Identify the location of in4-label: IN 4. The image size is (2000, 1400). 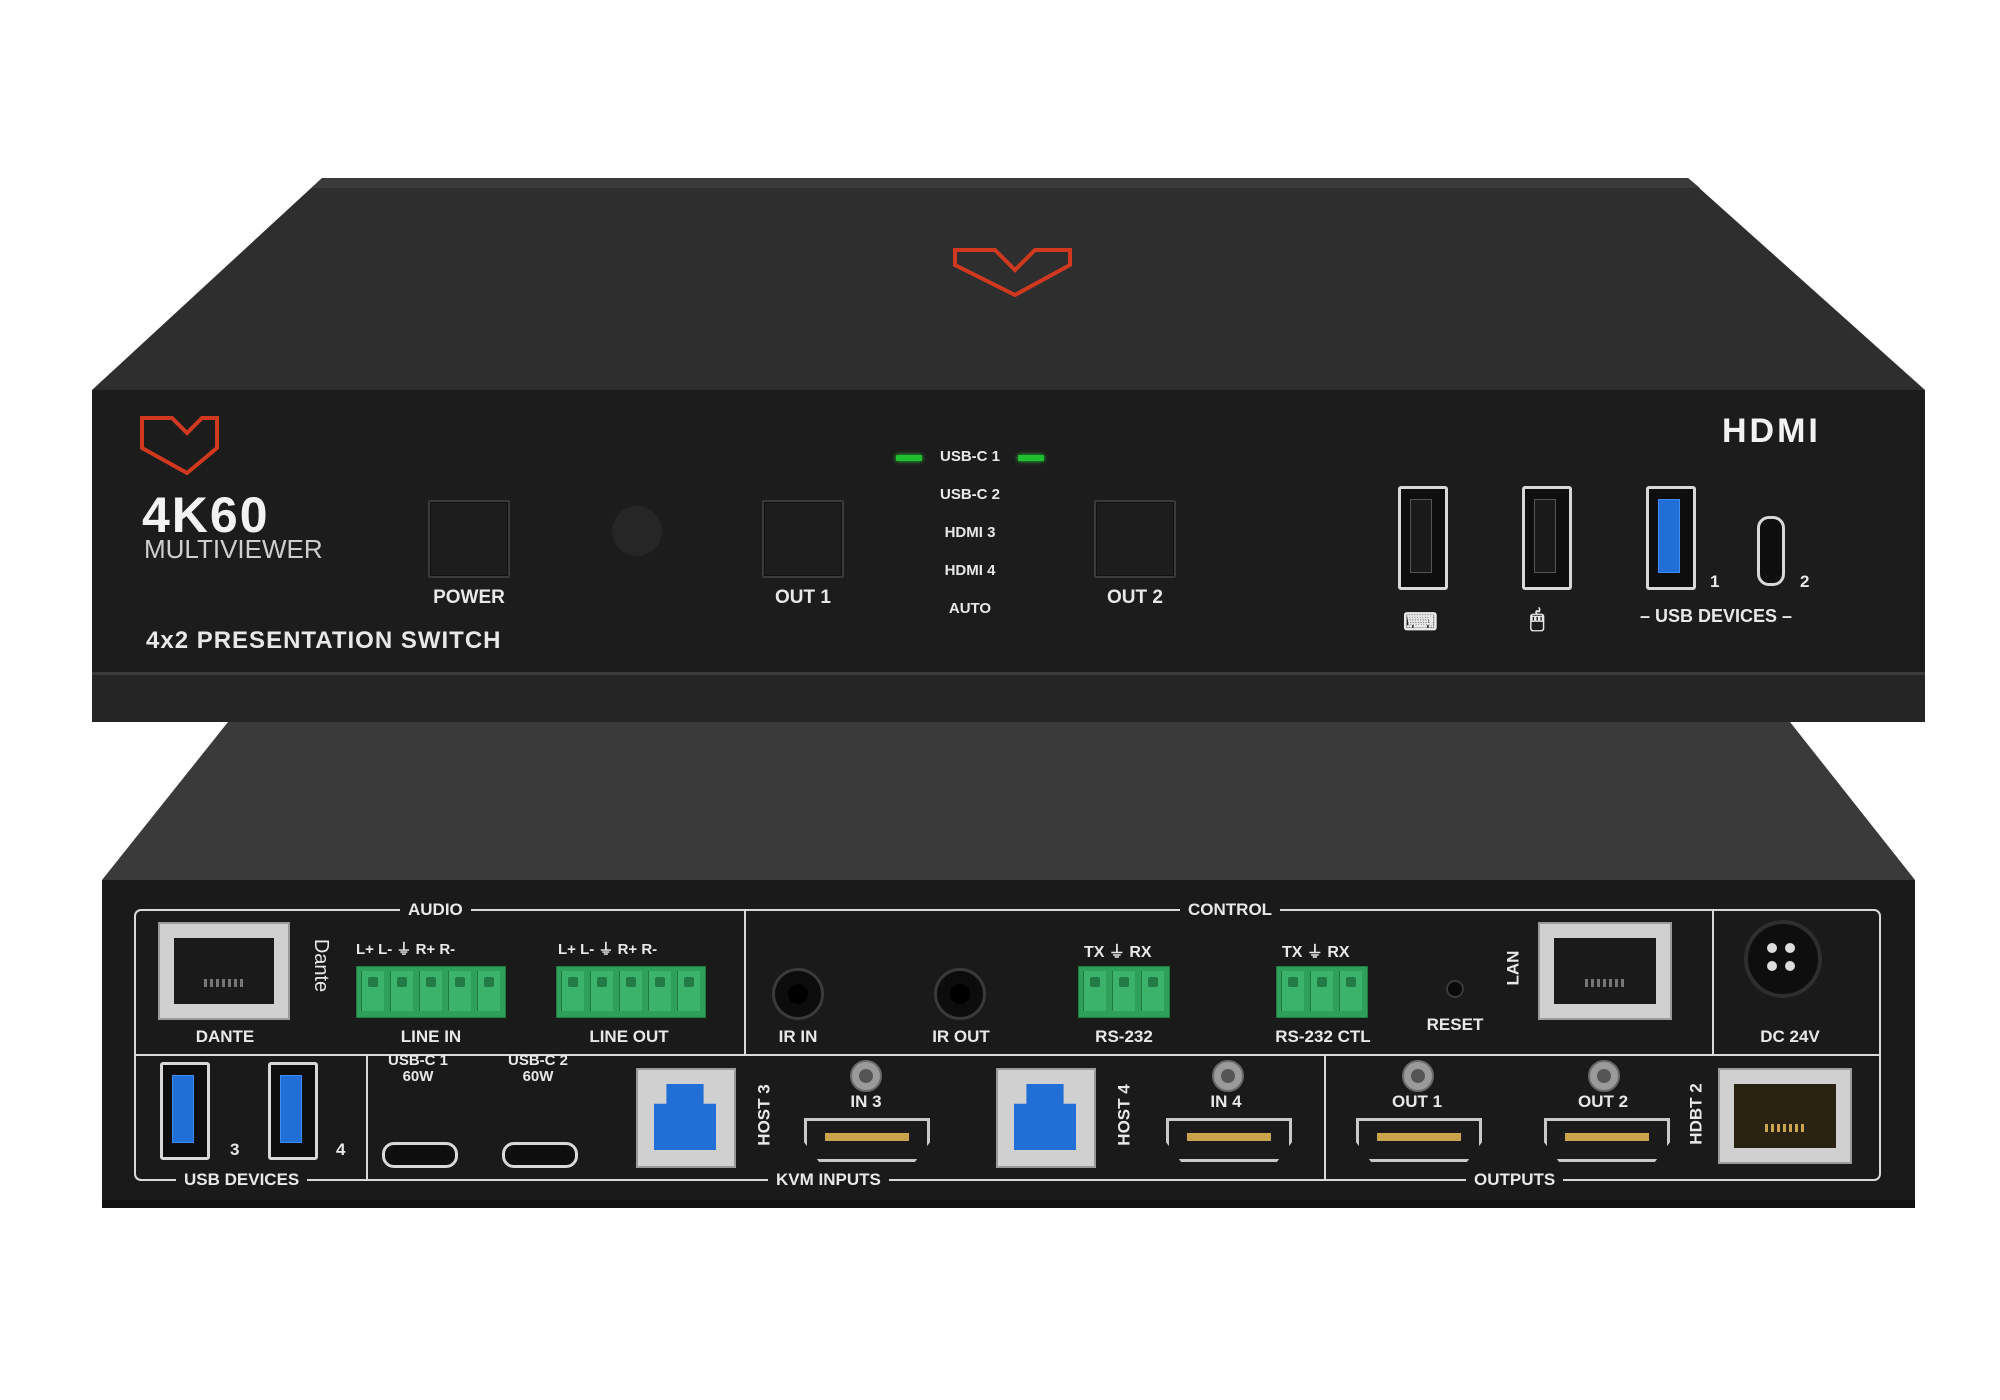
(1226, 1101).